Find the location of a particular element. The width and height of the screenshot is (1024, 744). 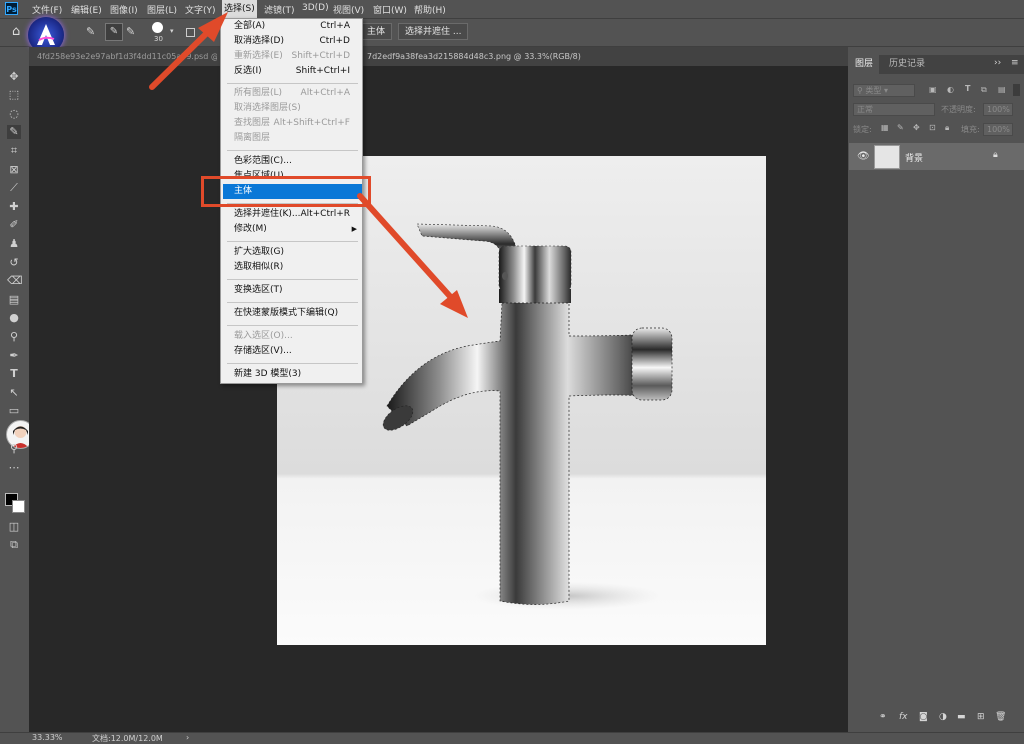

submenu-arrow-icon: ▶ is located at coordinates (354, 229).